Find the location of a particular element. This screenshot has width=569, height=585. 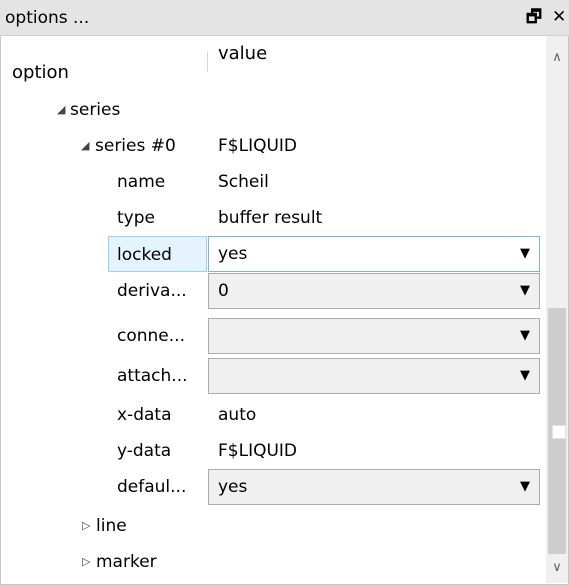

close-icon: ✕ is located at coordinates (559, 17).